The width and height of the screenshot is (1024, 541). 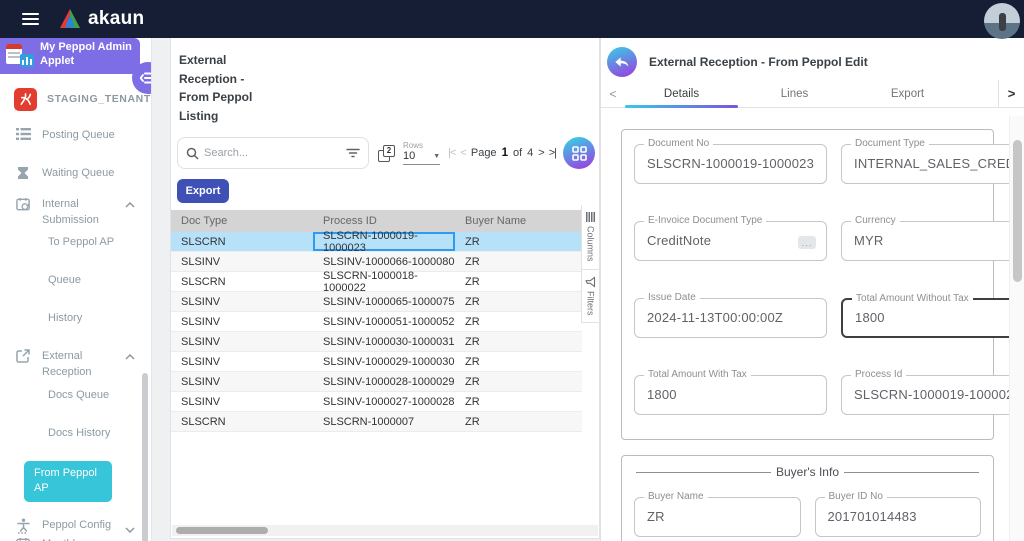 I want to click on grid-icon, so click(x=579, y=153).